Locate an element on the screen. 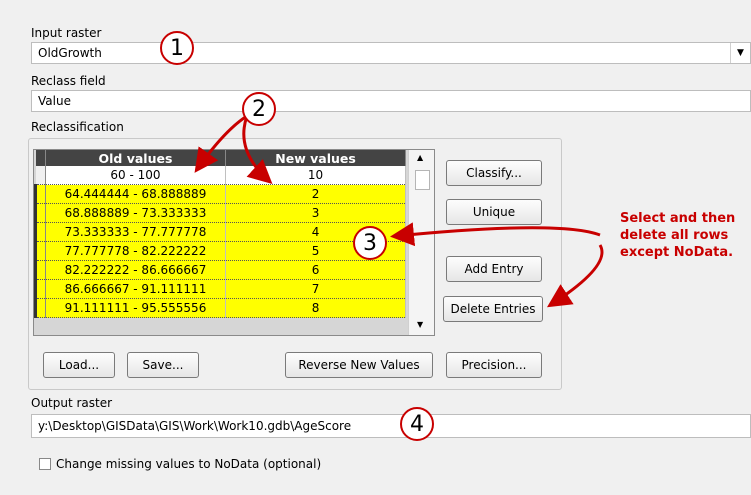 This screenshot has width=751, height=495. arrow-to-rows is located at coordinates (495, 234).